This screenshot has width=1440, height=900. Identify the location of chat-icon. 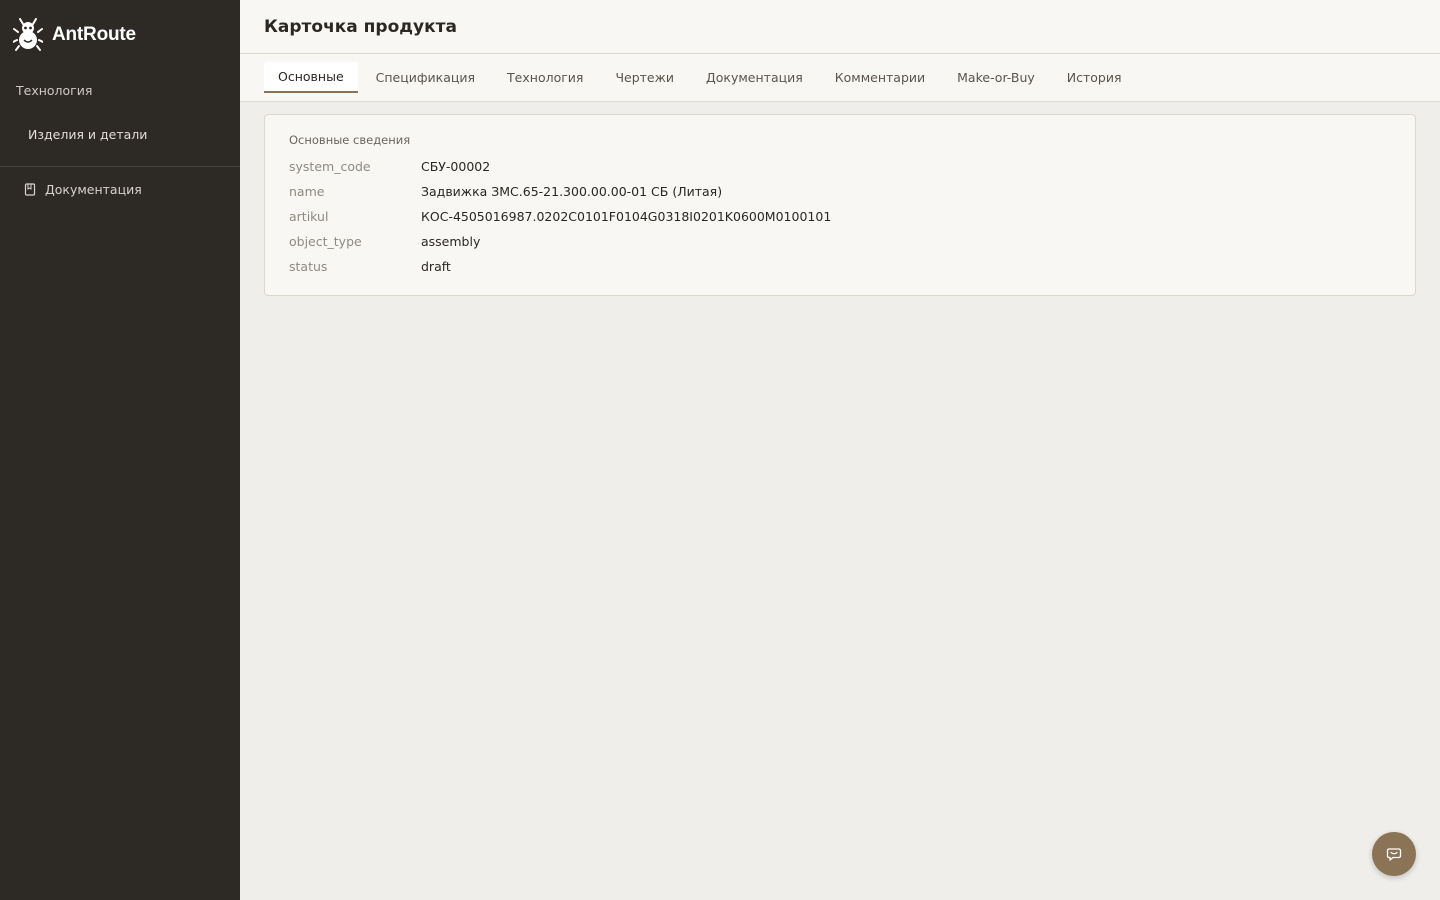
(1394, 854).